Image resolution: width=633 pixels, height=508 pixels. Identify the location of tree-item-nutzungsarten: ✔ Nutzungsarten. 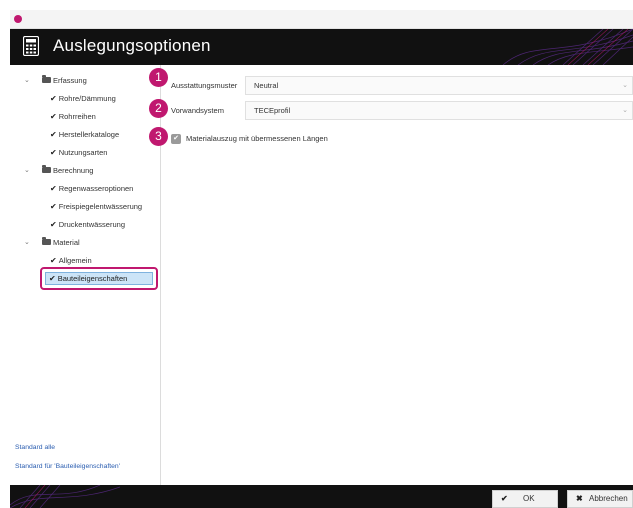
(78, 153).